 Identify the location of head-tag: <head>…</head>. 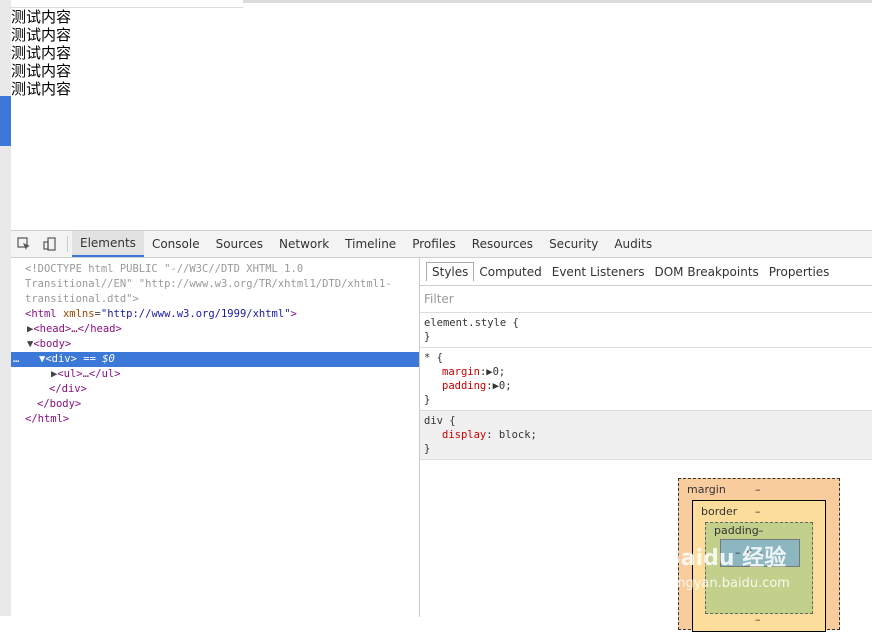
(77, 329).